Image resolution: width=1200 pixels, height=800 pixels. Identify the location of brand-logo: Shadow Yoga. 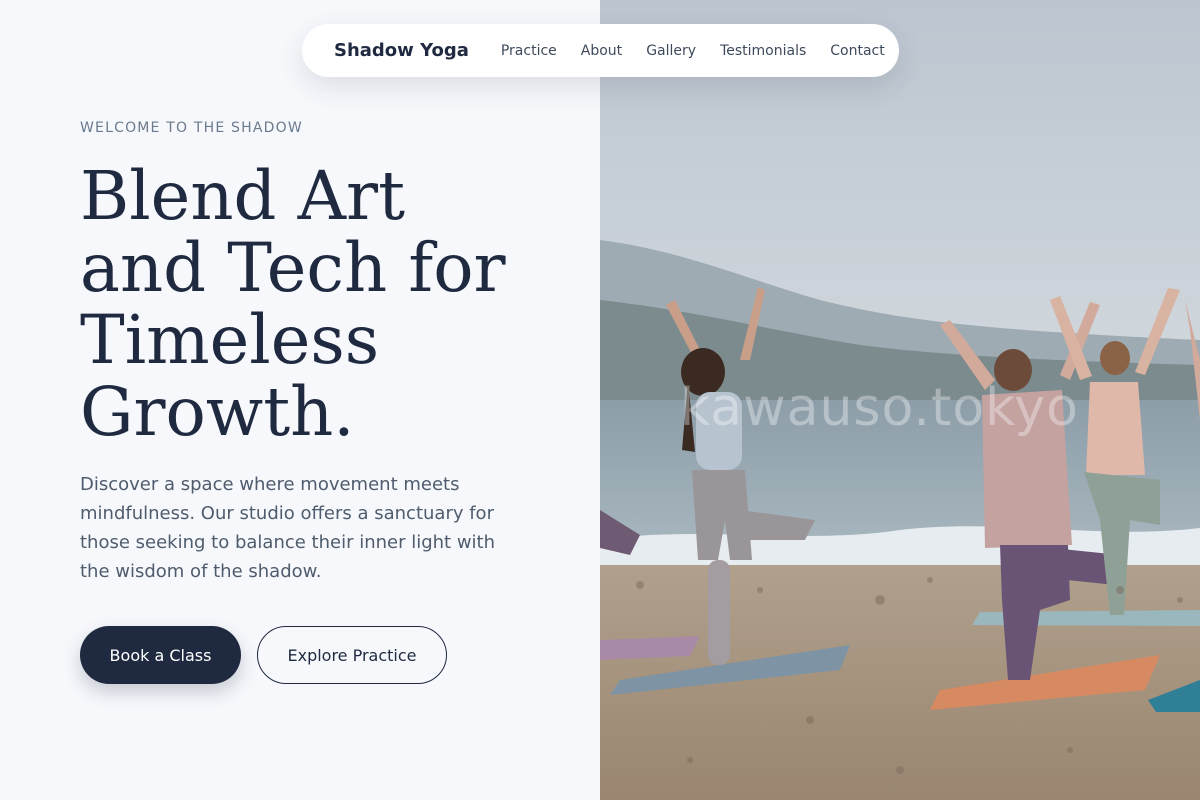
(401, 50).